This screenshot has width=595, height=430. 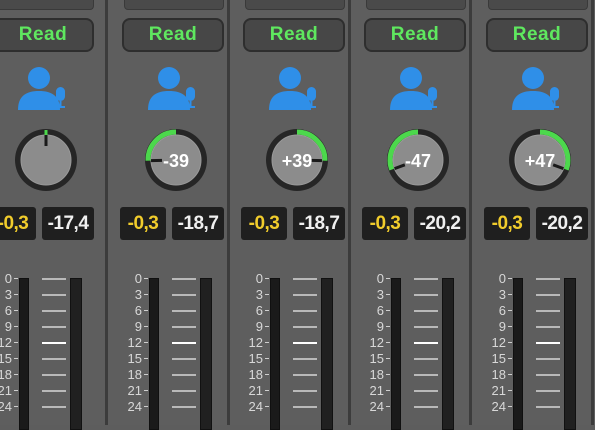 What do you see at coordinates (198, 223) in the screenshot?
I see `level-readout: -18,7` at bounding box center [198, 223].